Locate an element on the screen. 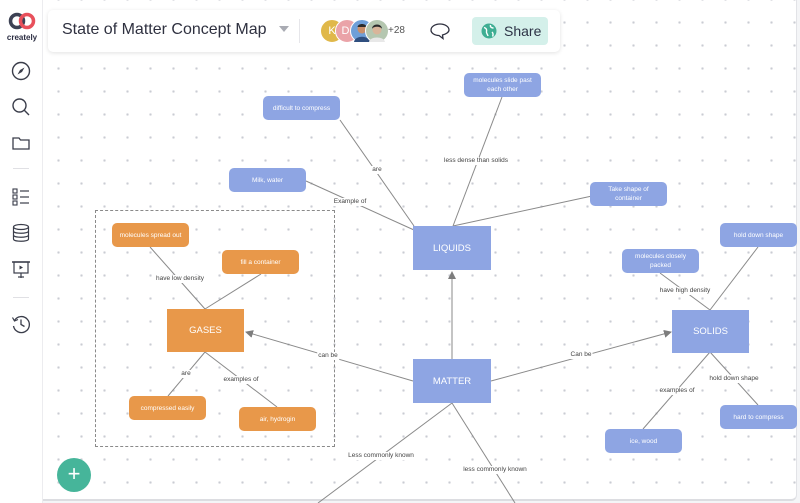  node-liquids: LIQUIDS is located at coordinates (452, 248).